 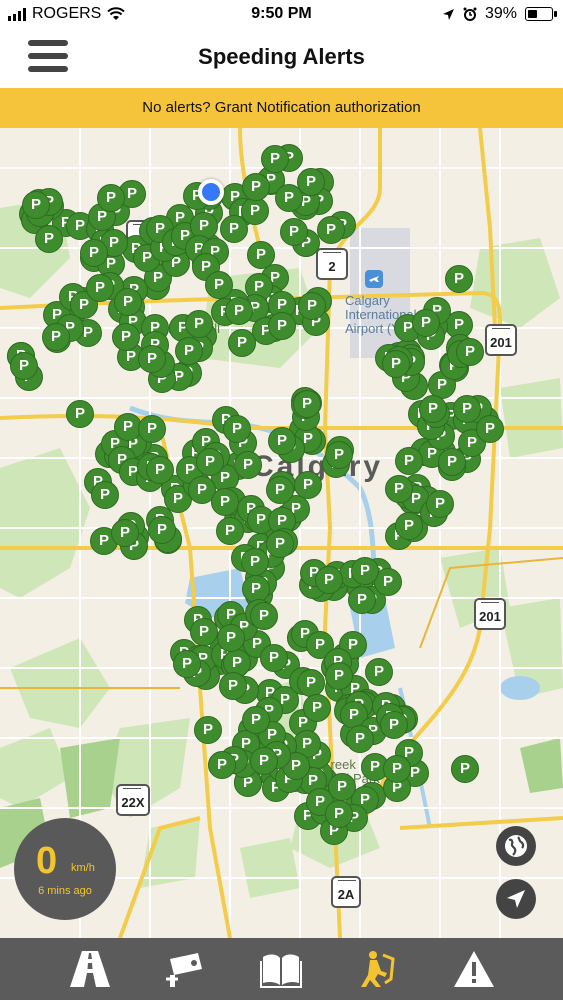 I want to click on highway-shield-201-south: 201, so click(x=490, y=614).